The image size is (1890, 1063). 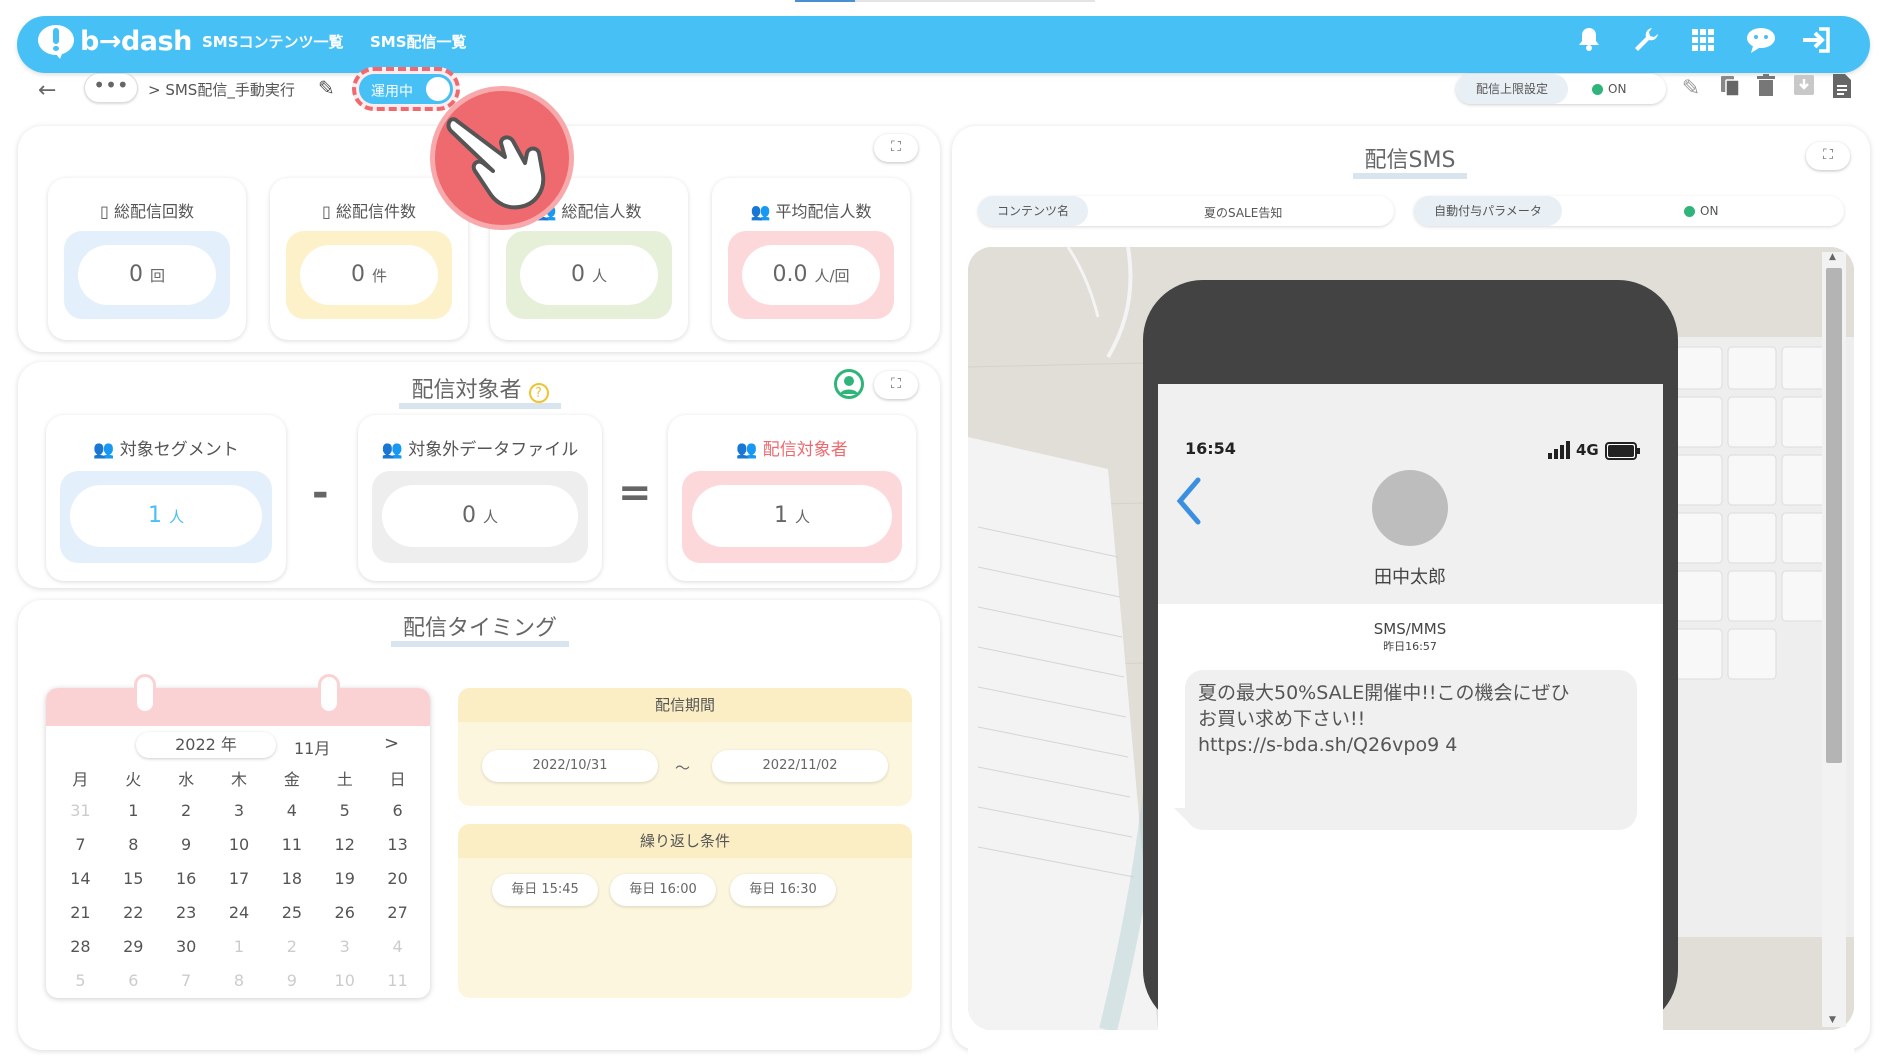 What do you see at coordinates (133, 879) in the screenshot?
I see `calendar-day: 15` at bounding box center [133, 879].